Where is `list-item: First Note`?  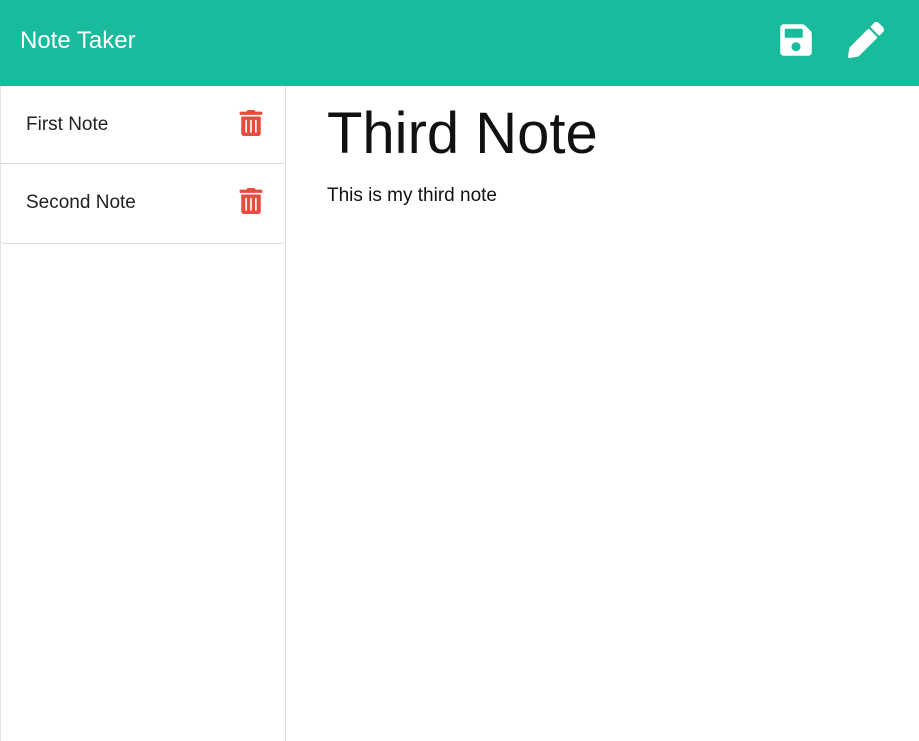 list-item: First Note is located at coordinates (143, 125).